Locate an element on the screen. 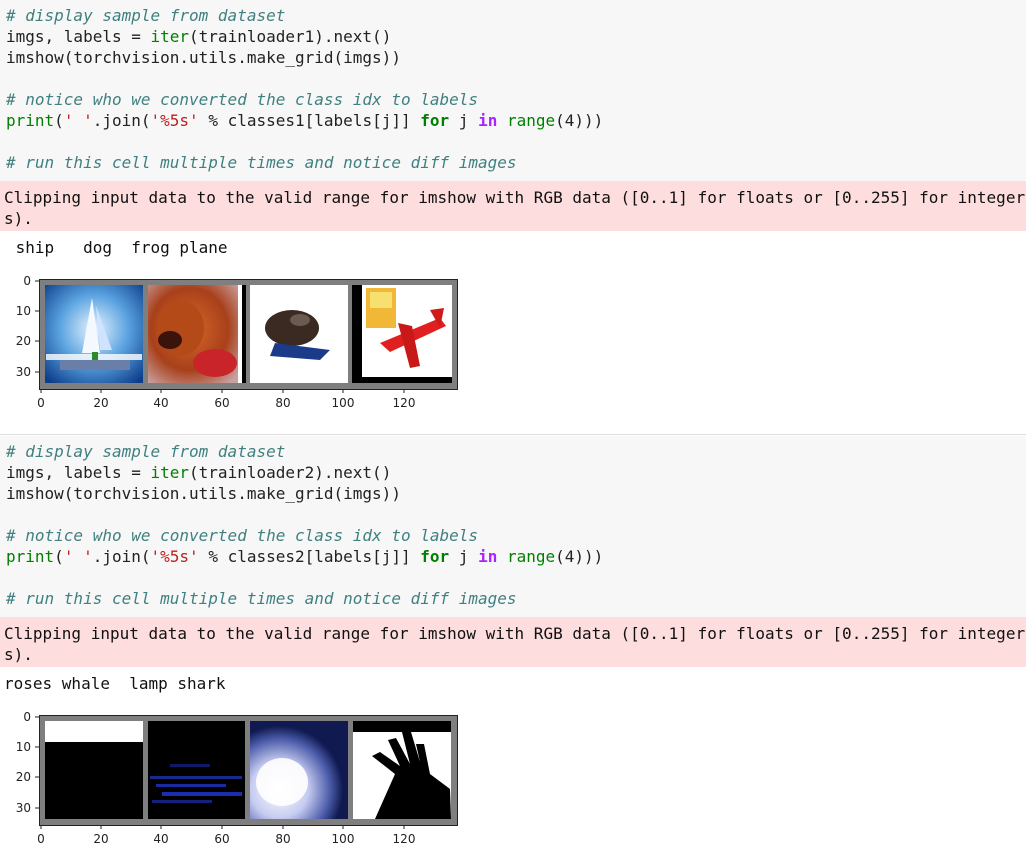 This screenshot has height=864, width=1026. image-grid-plot-2: 0 10 20 30 0 20 40 60 80 100 120 is located at coordinates (235, 784).